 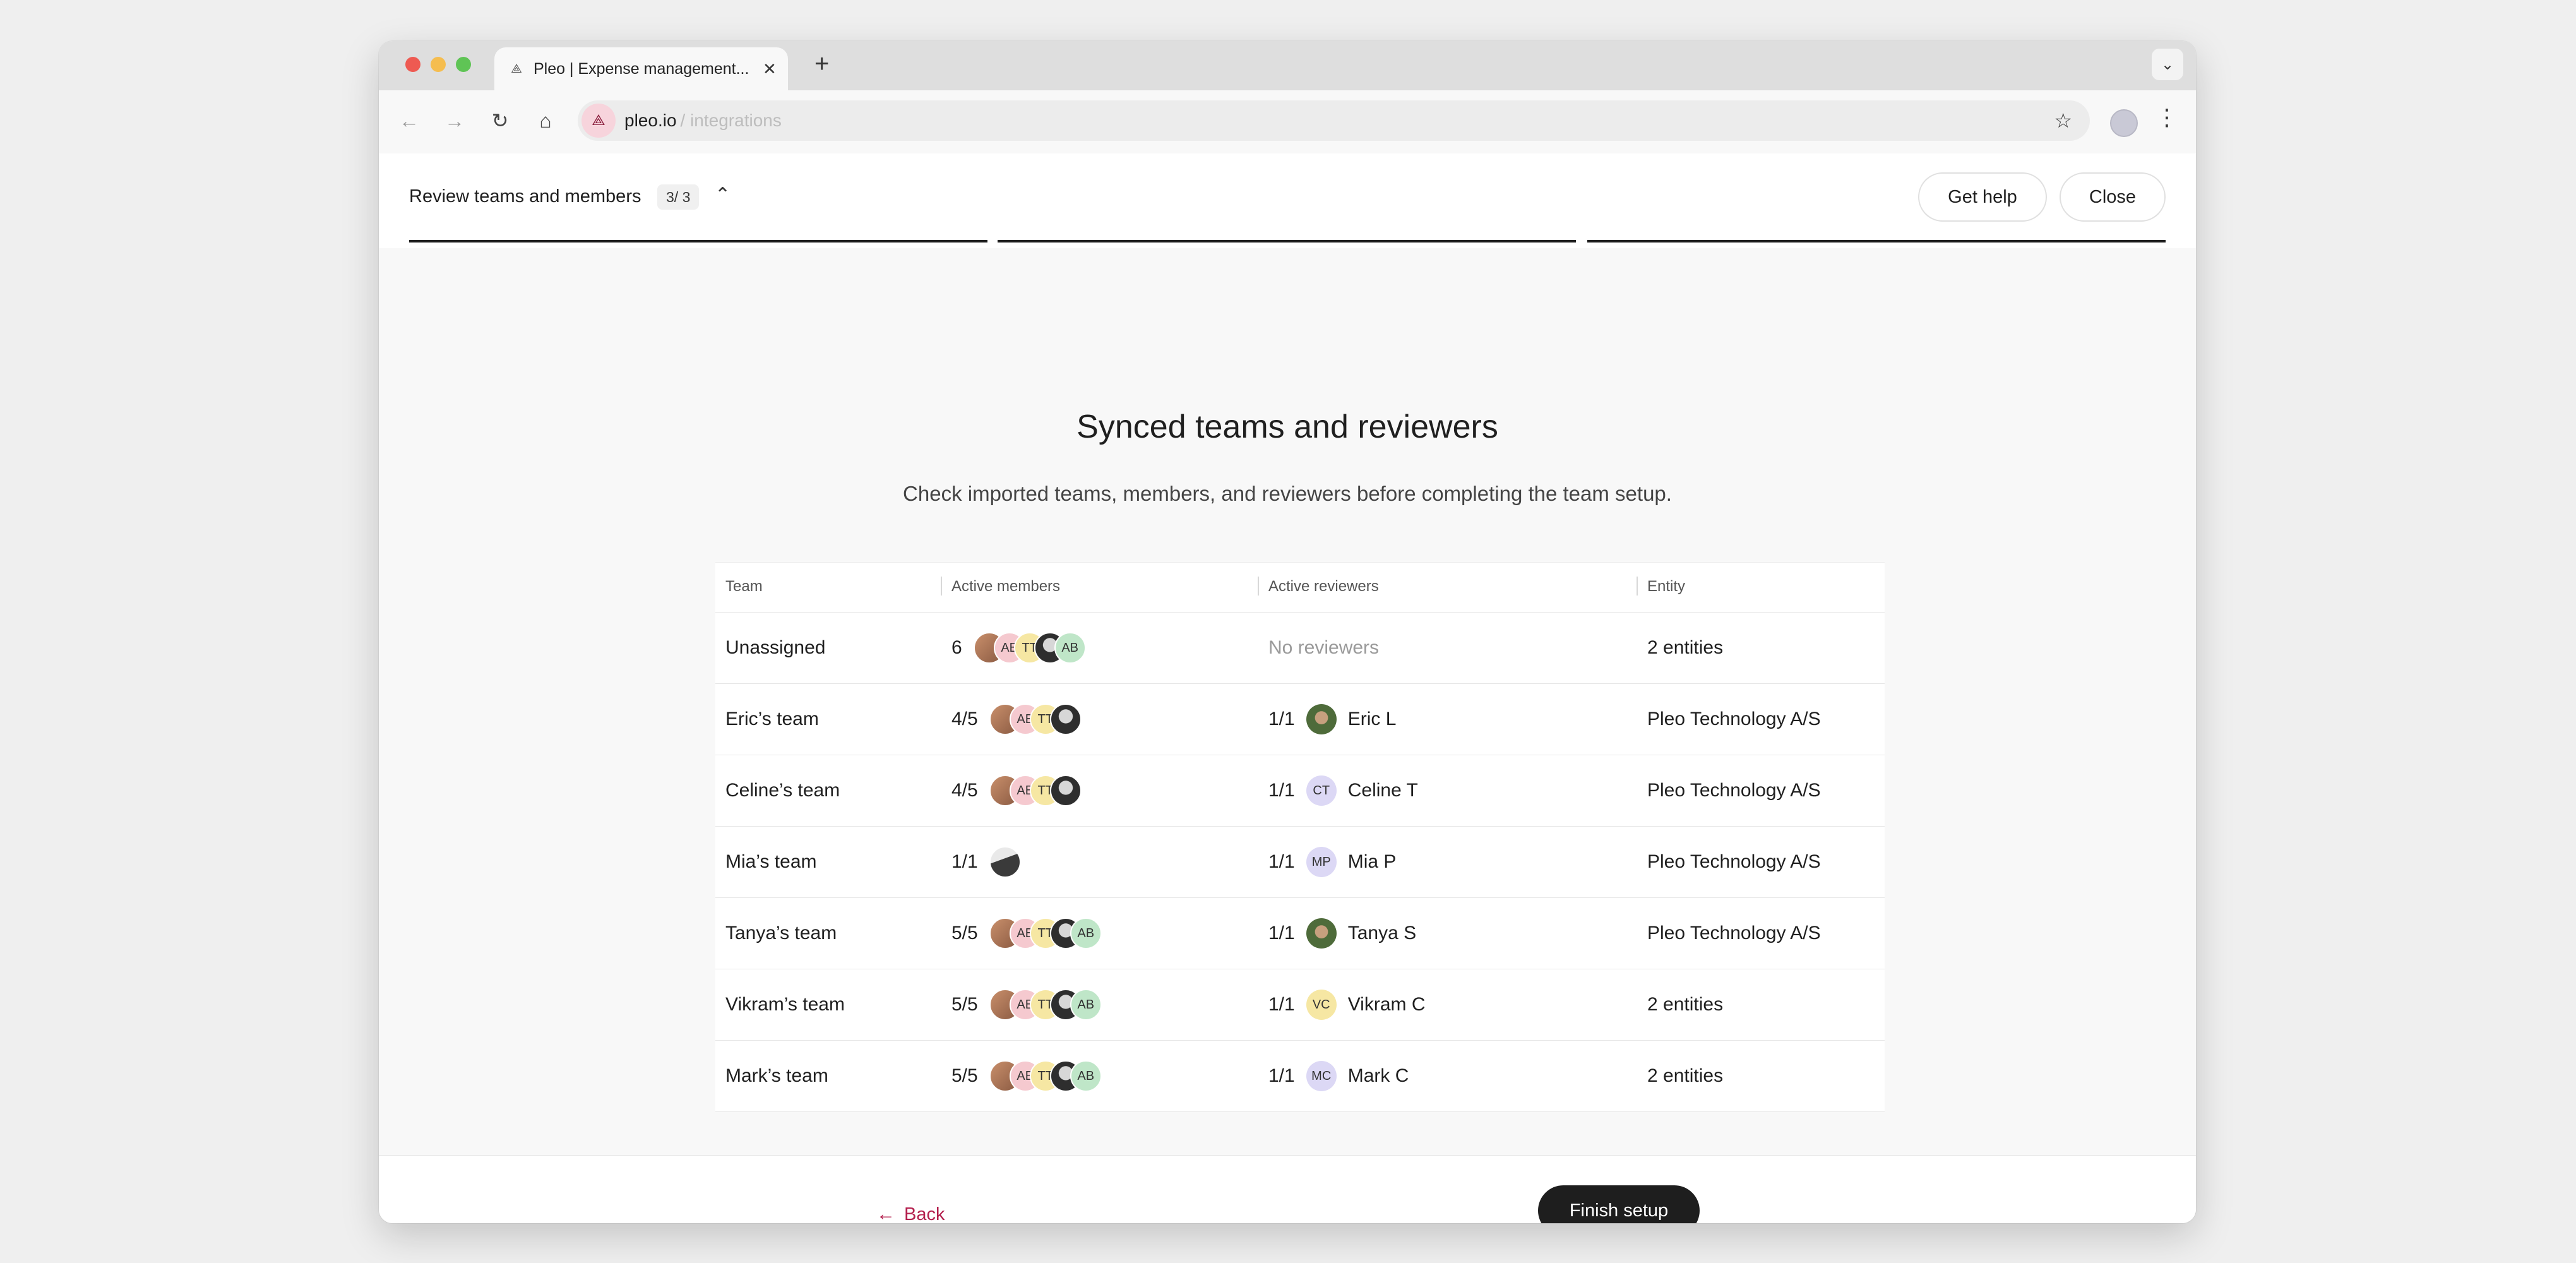 I want to click on url-host: pleo.io, so click(x=650, y=120).